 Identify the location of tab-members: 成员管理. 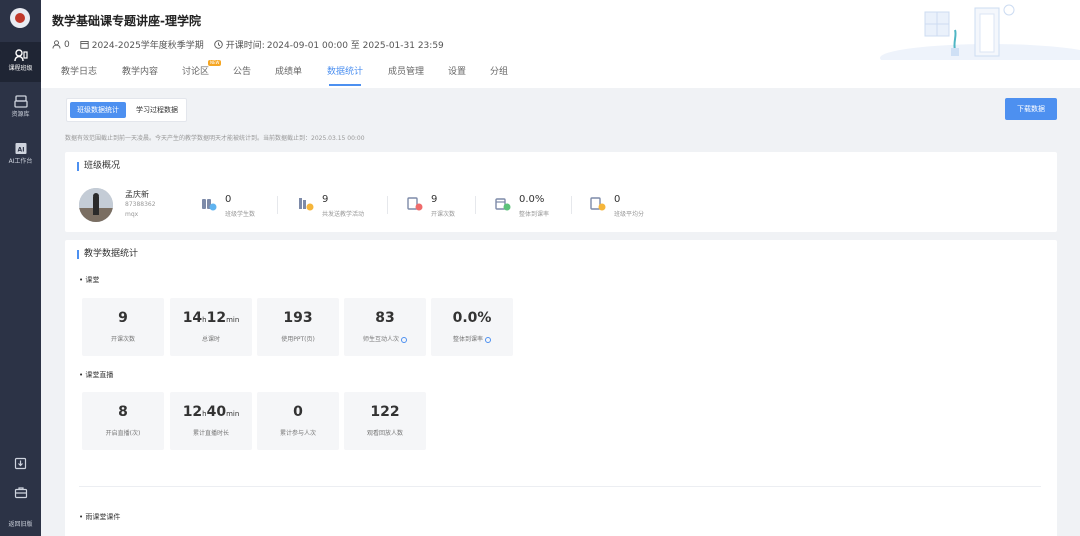
(406, 77).